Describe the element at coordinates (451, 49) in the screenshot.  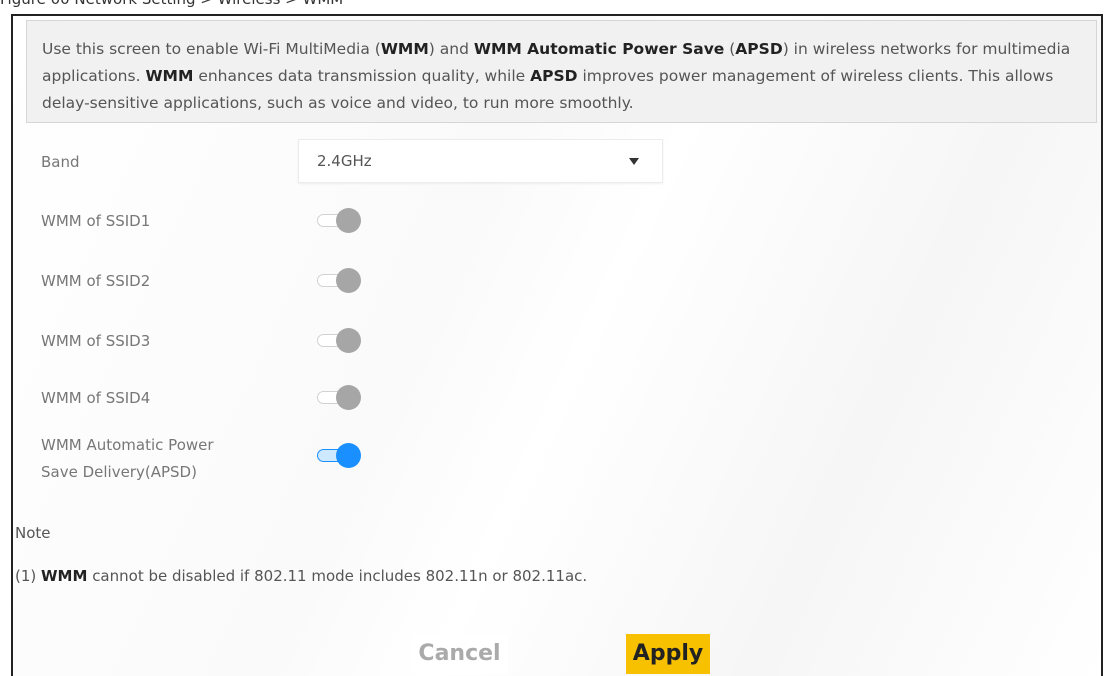
I see `desc-text-2: ) and` at that location.